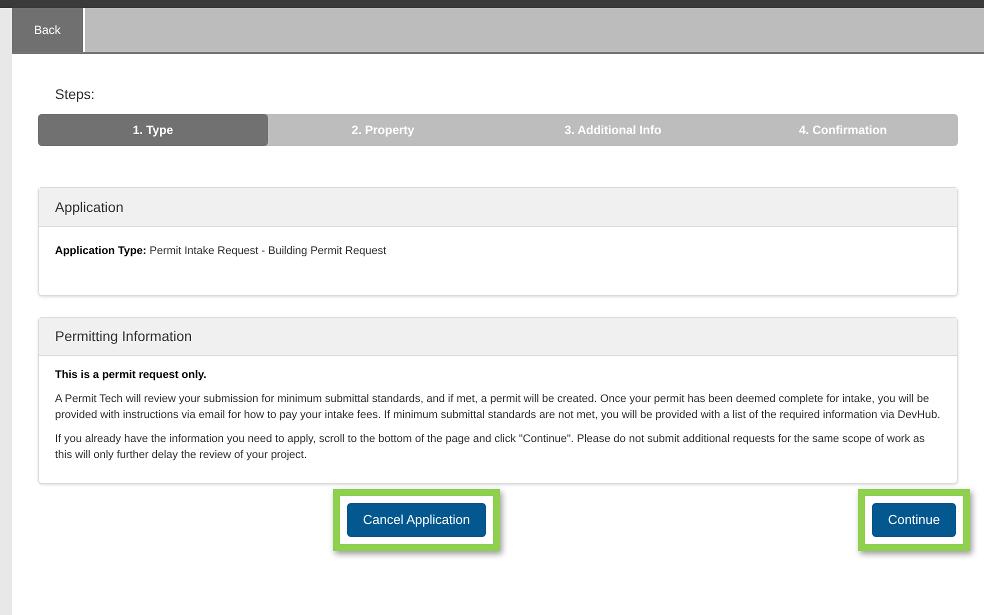 The height and width of the screenshot is (615, 984). Describe the element at coordinates (153, 130) in the screenshot. I see `step-label: 1. Type` at that location.